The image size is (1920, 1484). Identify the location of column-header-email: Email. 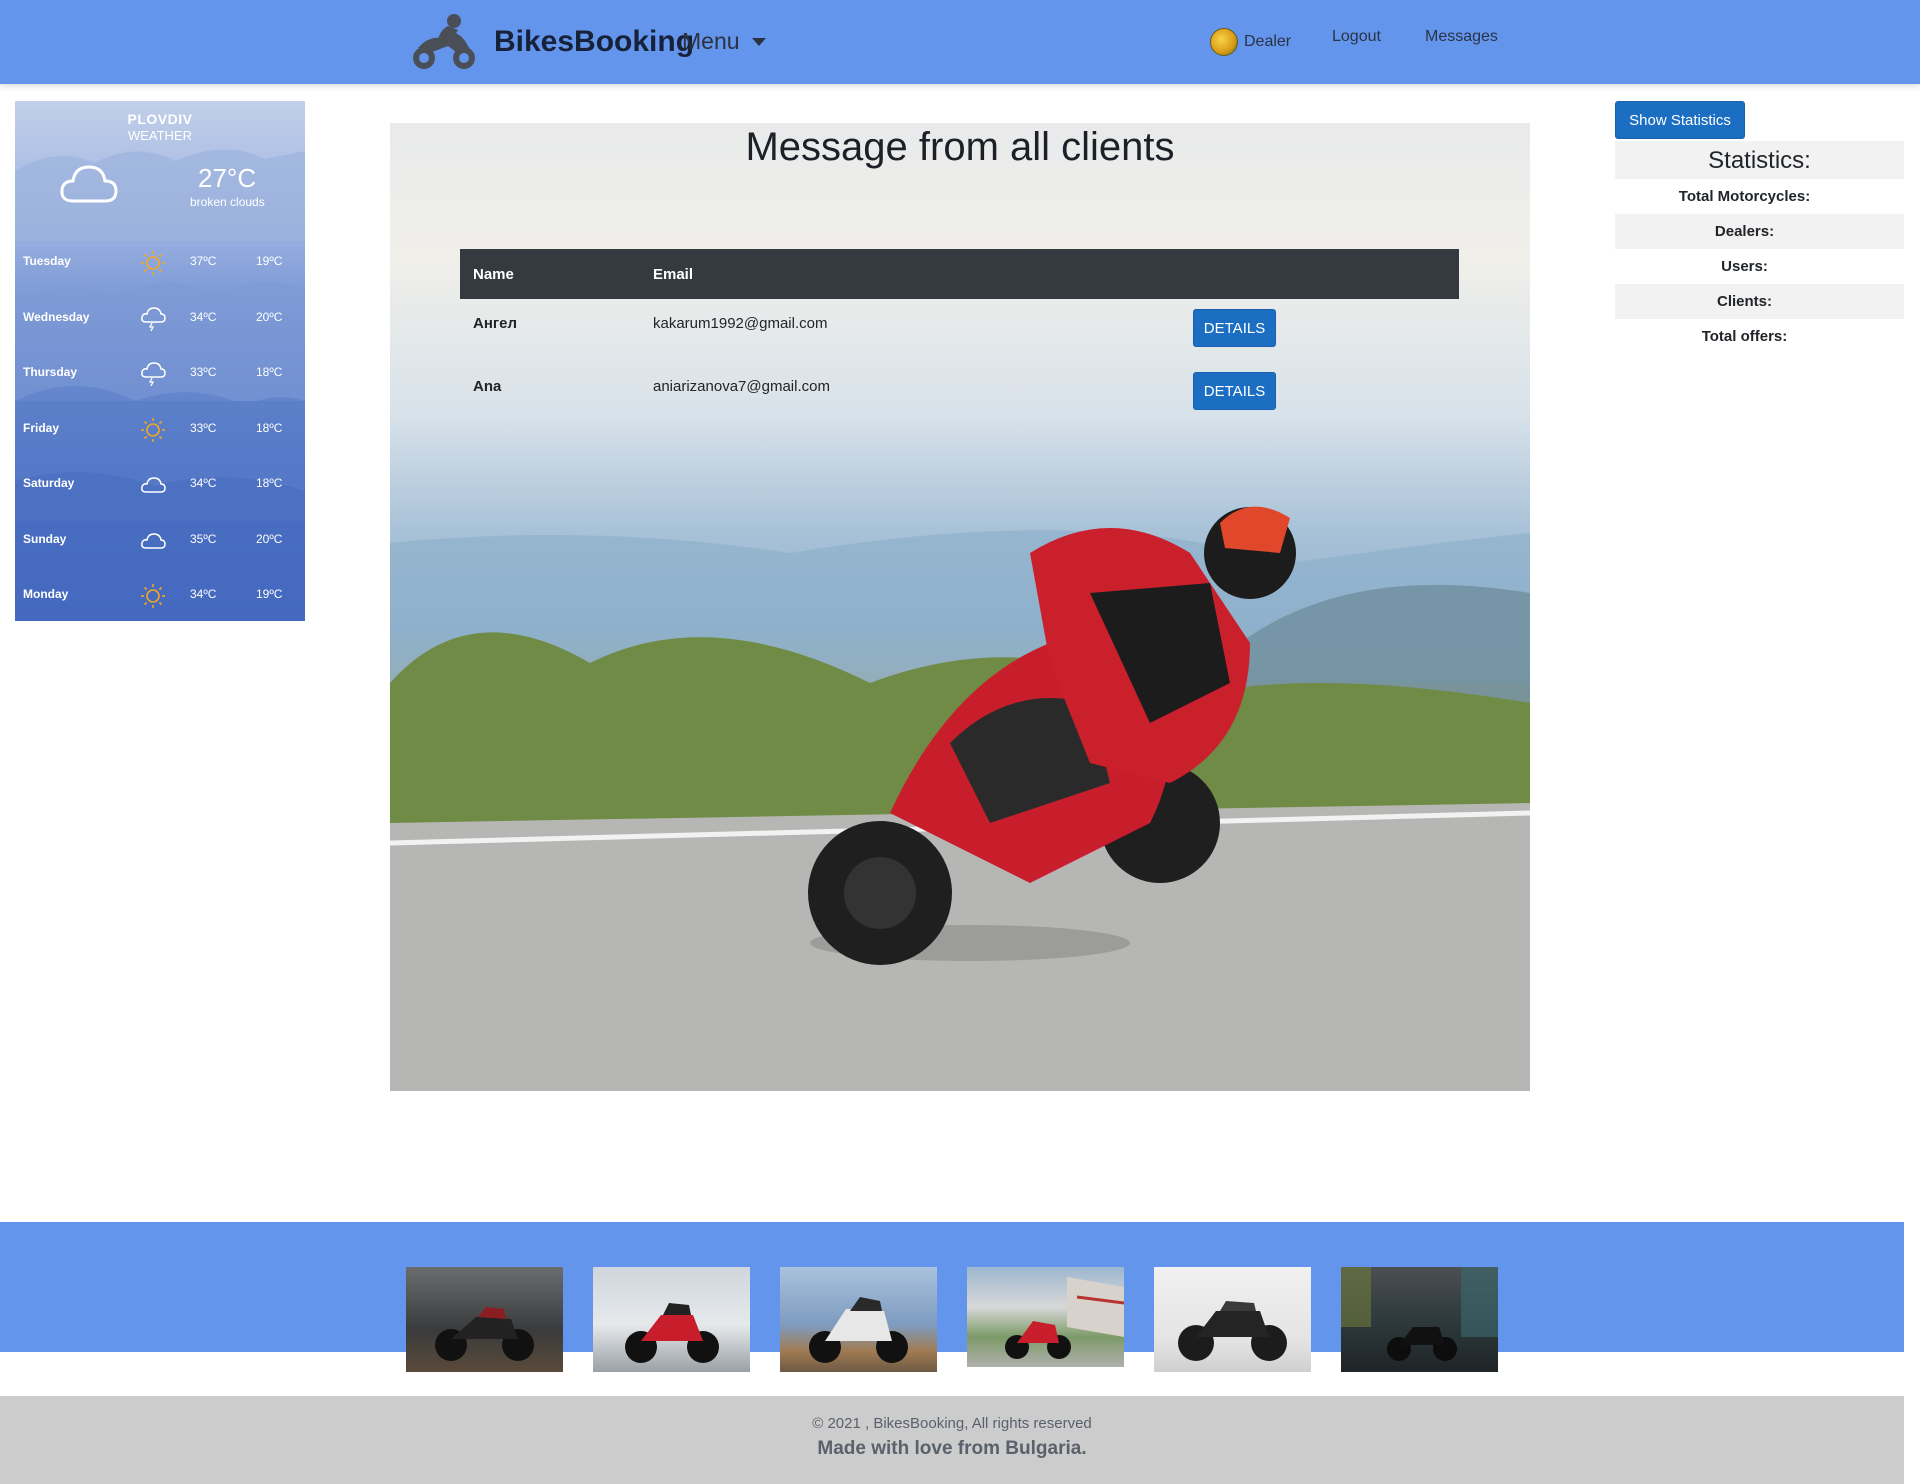
(673, 274).